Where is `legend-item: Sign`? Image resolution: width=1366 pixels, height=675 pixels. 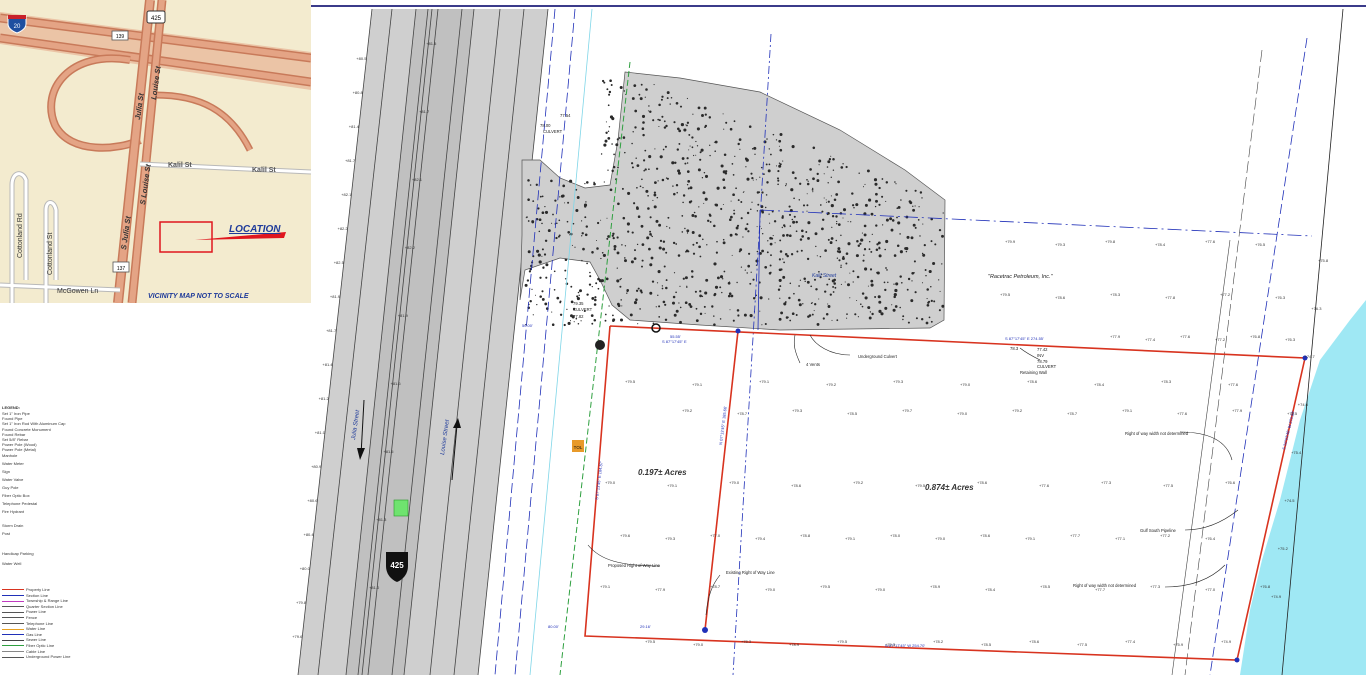
legend-item: Sign is located at coordinates (6, 471).